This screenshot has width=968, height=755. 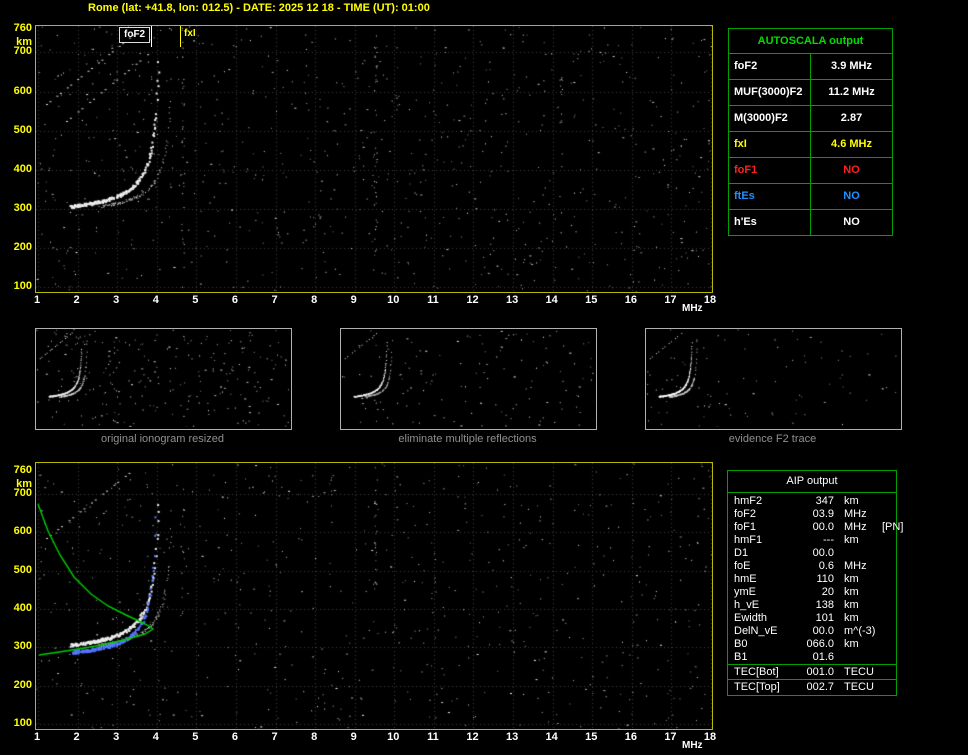 I want to click on y-tick-label-top: 760, so click(x=22, y=28).